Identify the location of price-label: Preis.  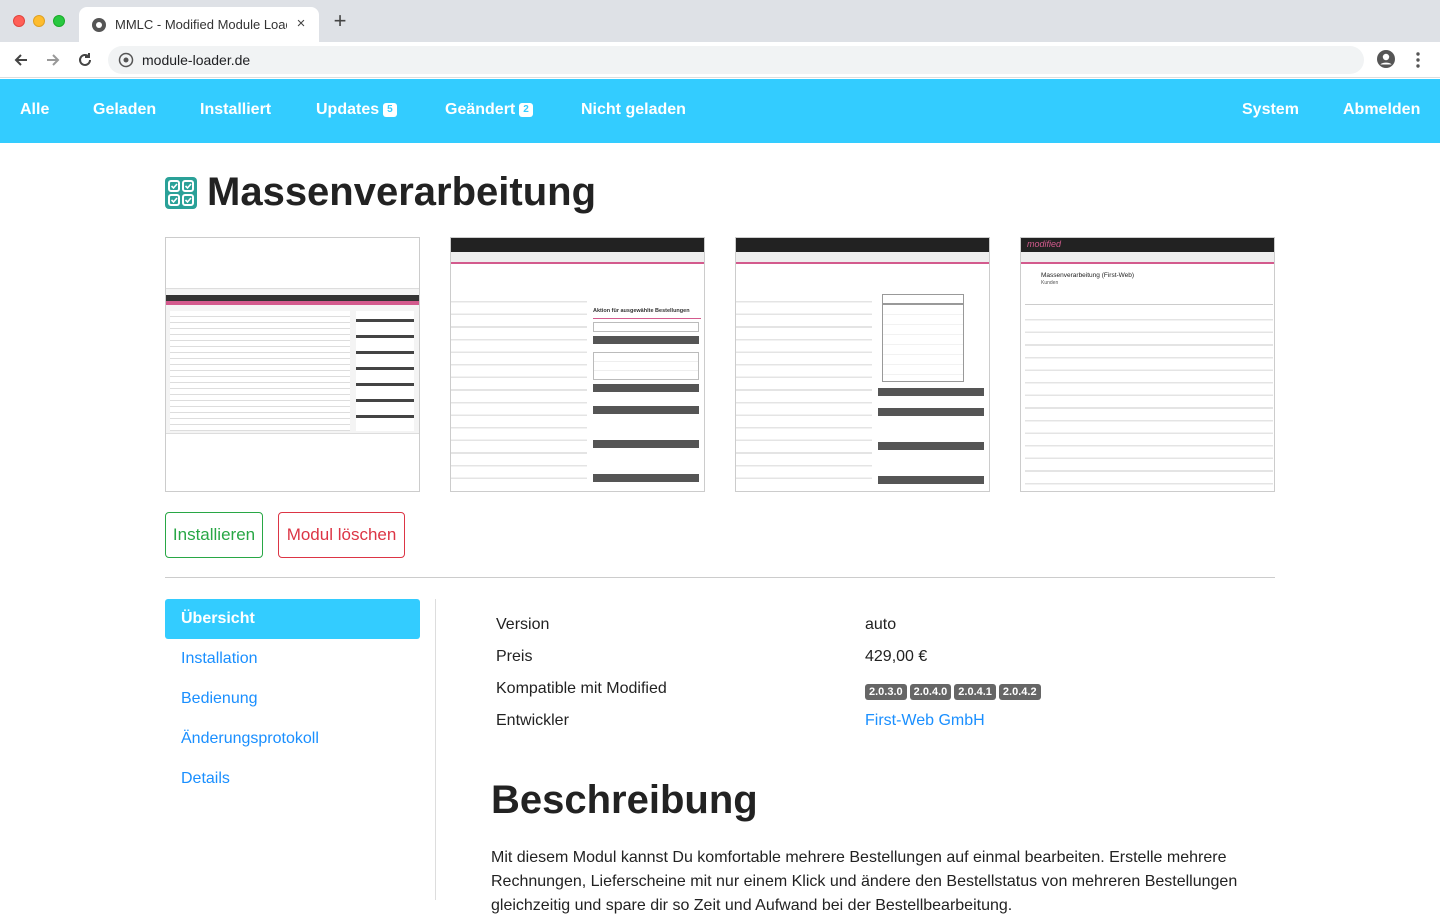
(514, 656).